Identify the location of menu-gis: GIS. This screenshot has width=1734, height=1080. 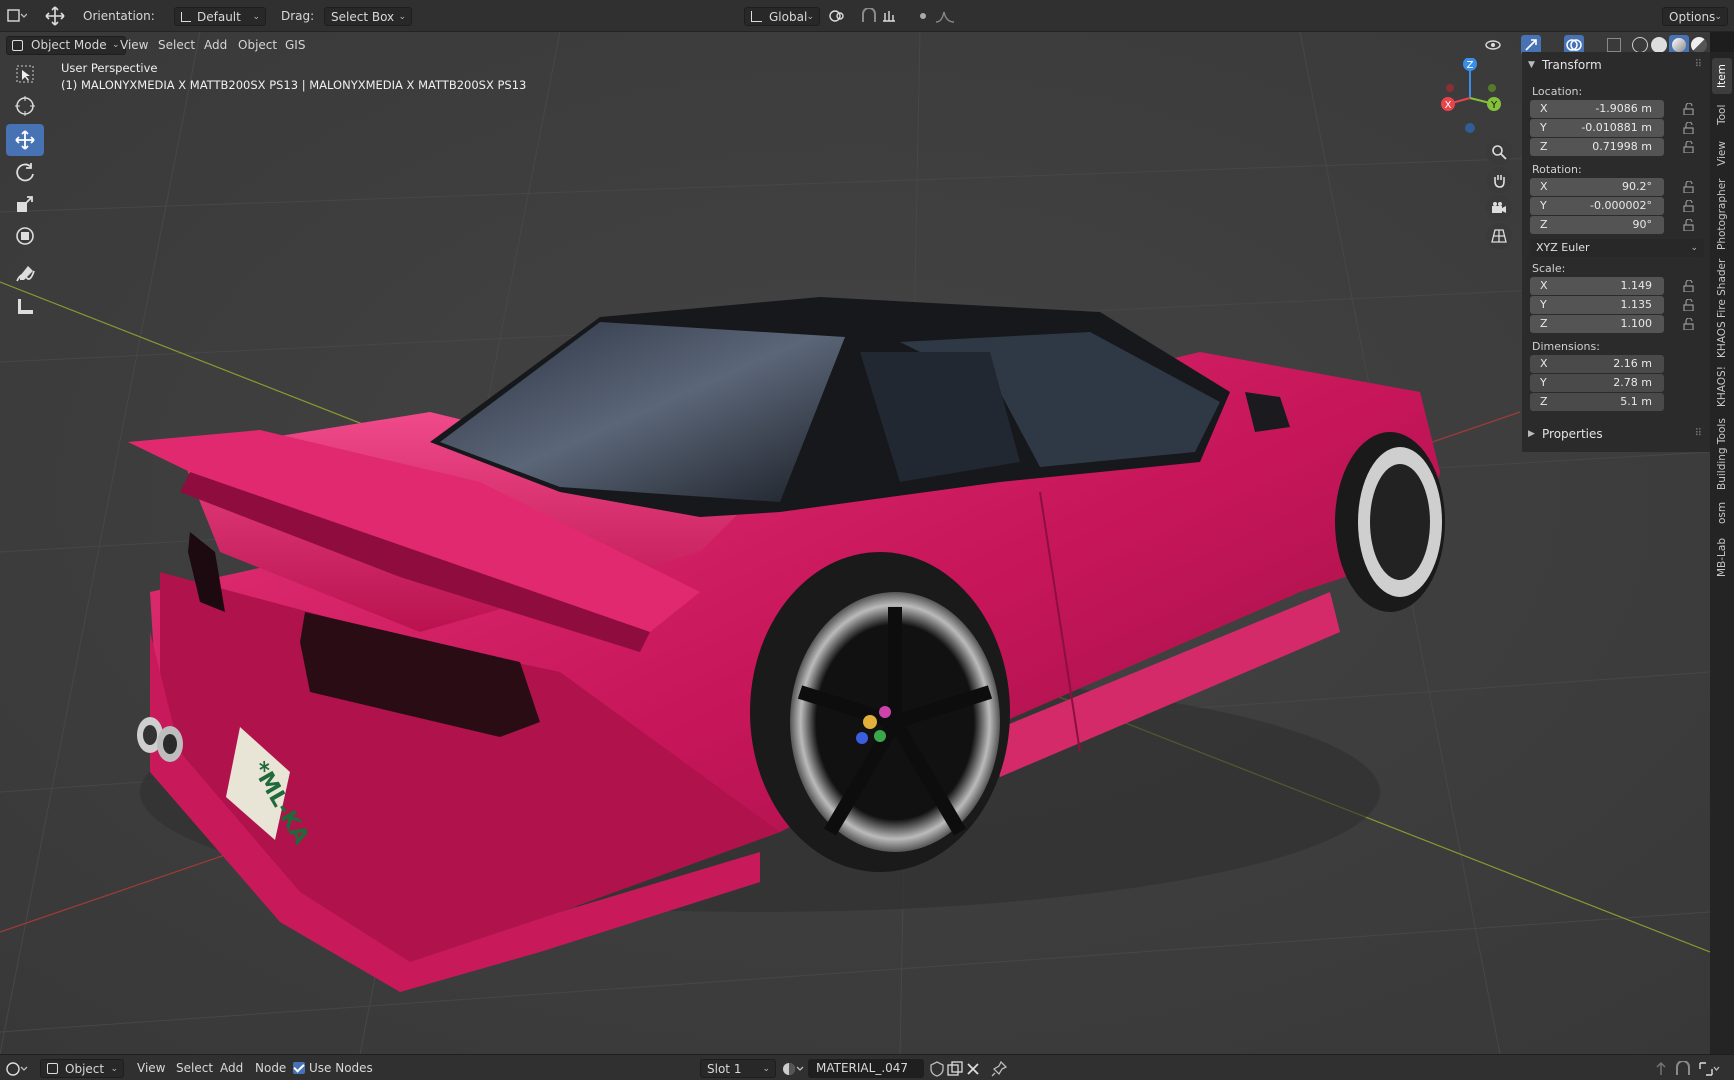
(295, 45).